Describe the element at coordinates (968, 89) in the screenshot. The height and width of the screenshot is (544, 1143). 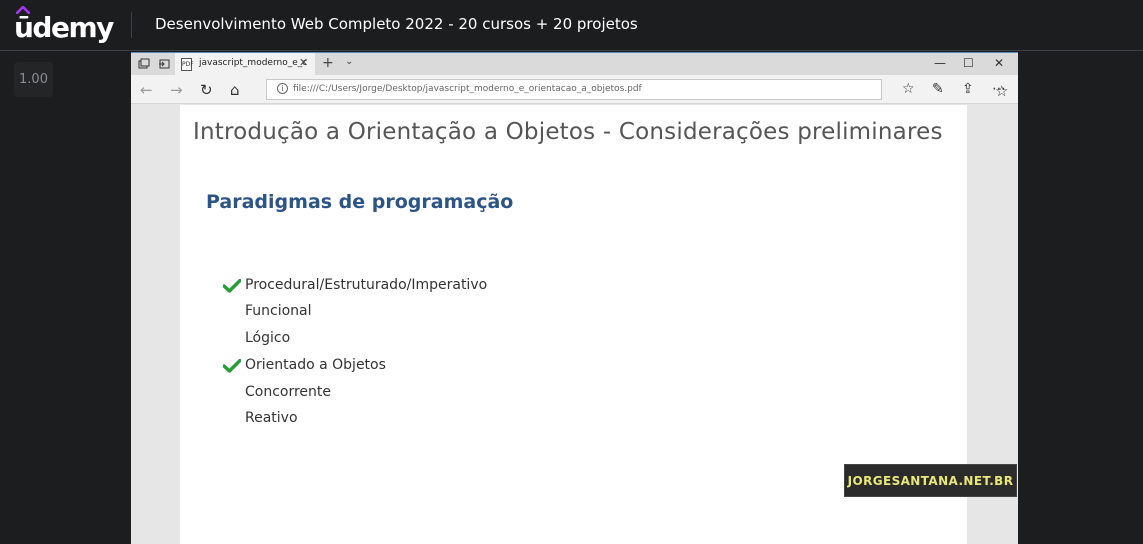
I see `share-icon: ⇪` at that location.